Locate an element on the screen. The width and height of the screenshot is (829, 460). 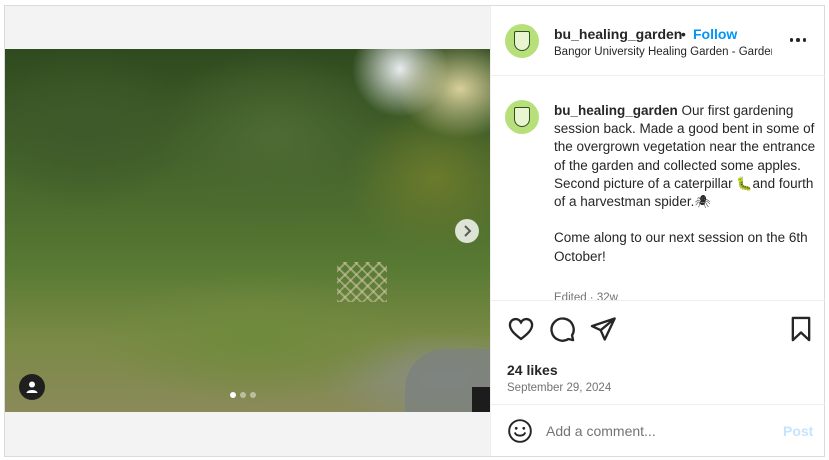
comment-button is located at coordinates (562, 329).